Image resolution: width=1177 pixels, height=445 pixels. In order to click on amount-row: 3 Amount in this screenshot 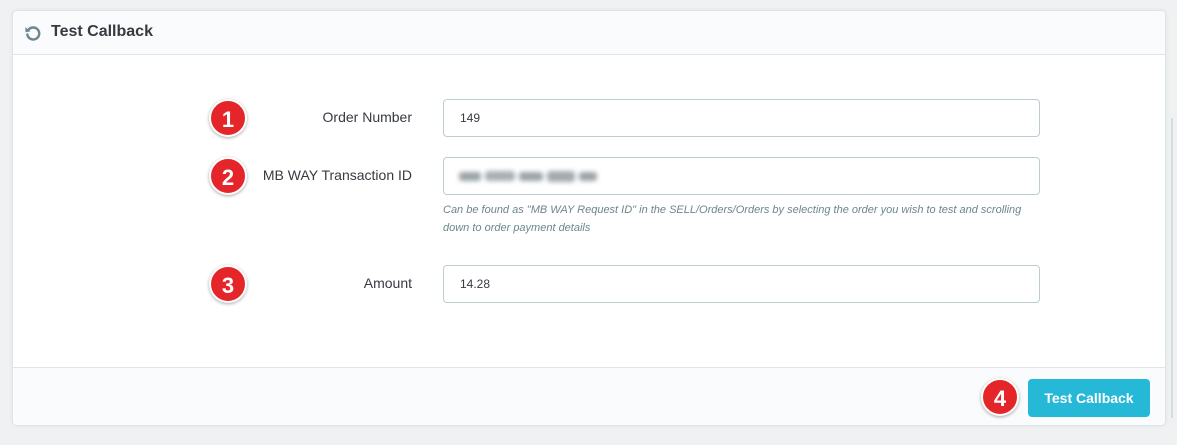, I will do `click(589, 285)`.